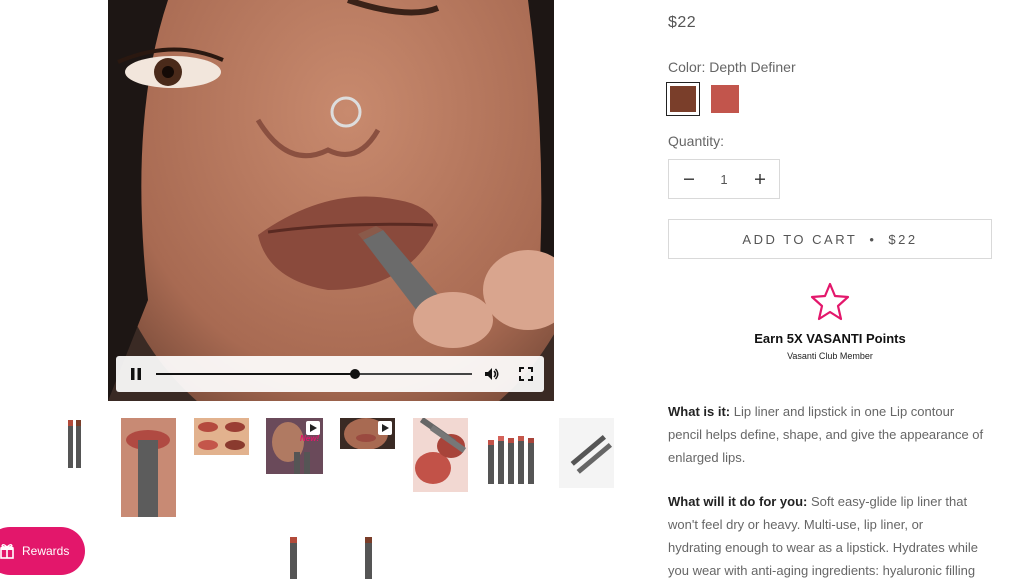 This screenshot has height=582, width=1024. Describe the element at coordinates (696, 141) in the screenshot. I see `quantity-label: Quantity:` at that location.